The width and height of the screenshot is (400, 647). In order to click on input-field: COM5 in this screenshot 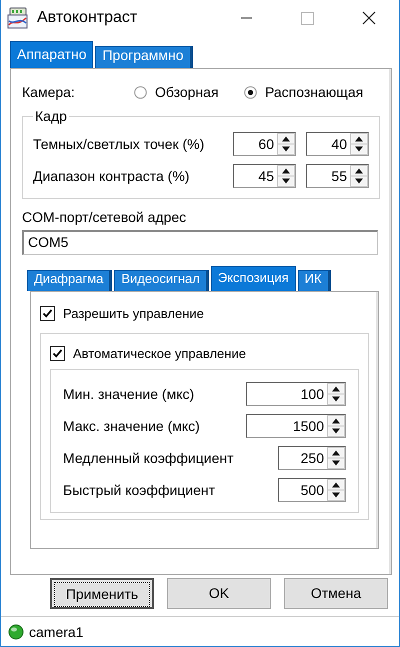, I will do `click(200, 242)`.